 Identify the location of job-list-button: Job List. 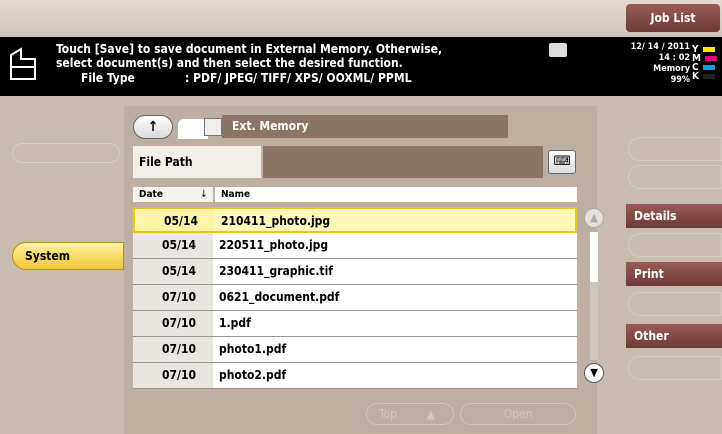
(673, 18).